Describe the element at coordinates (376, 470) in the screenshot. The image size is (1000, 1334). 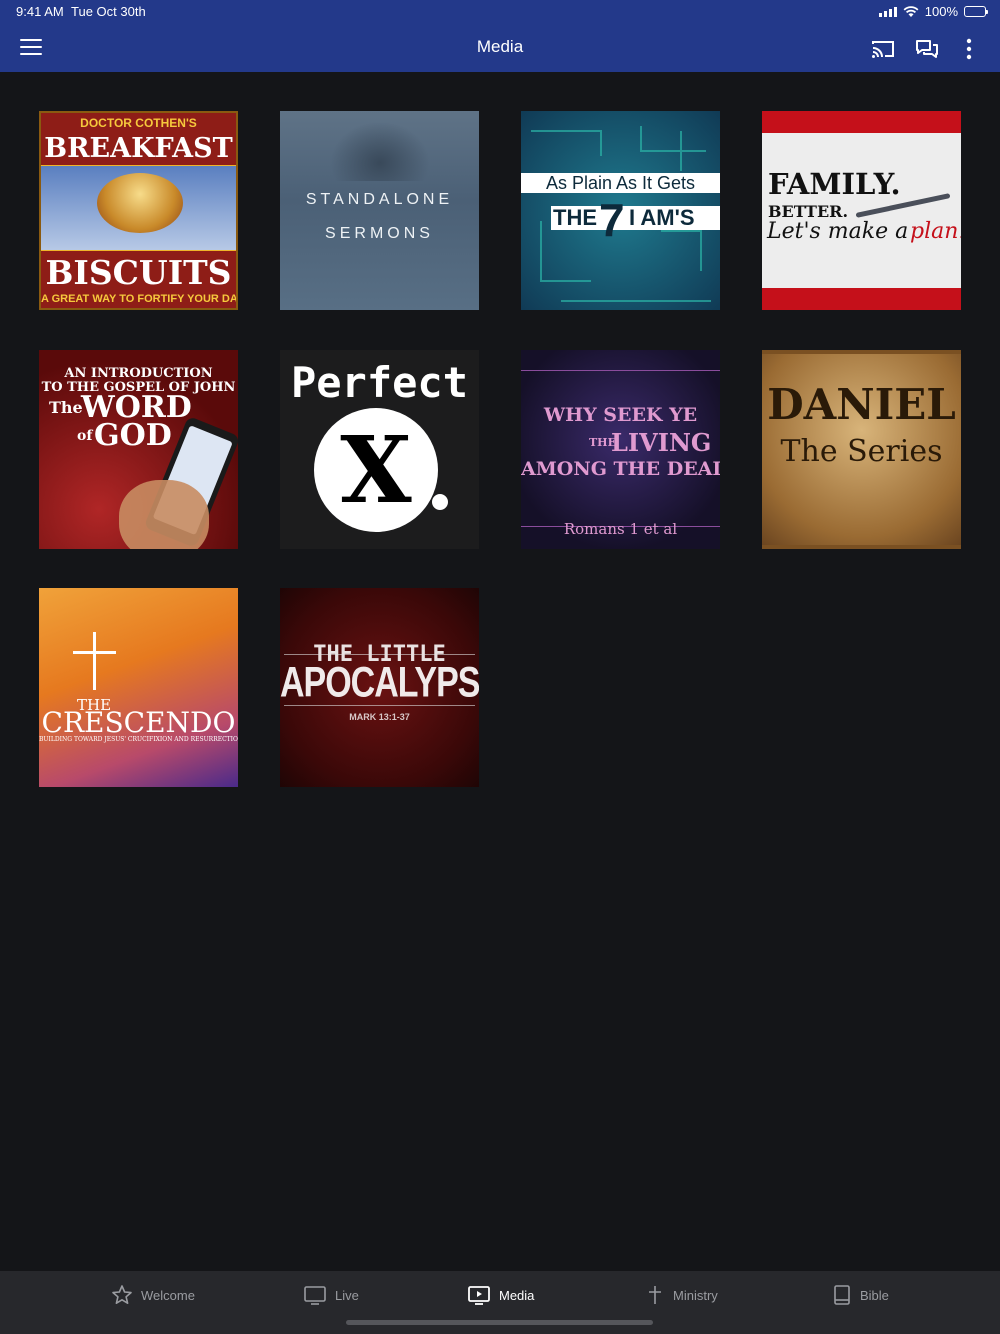
I see `tile-text: X` at that location.